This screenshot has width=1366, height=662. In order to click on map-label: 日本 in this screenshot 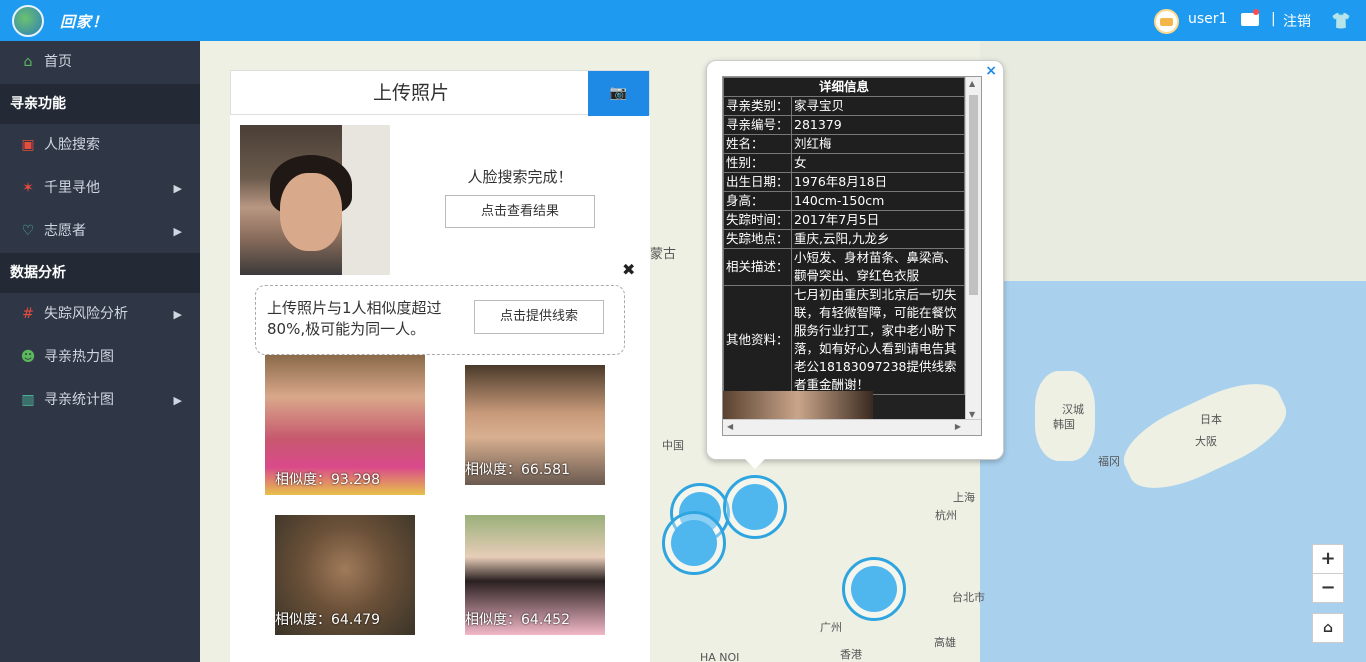, I will do `click(1211, 419)`.